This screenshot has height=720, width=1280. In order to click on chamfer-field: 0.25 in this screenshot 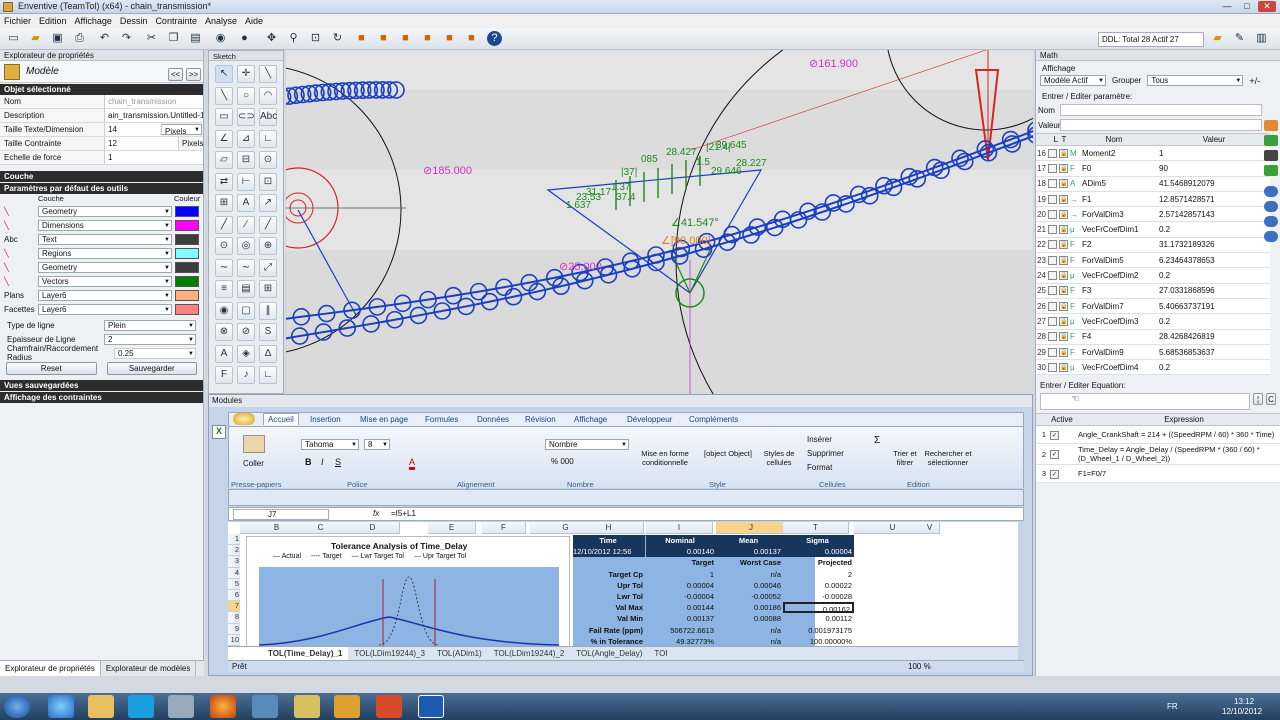, I will do `click(155, 353)`.